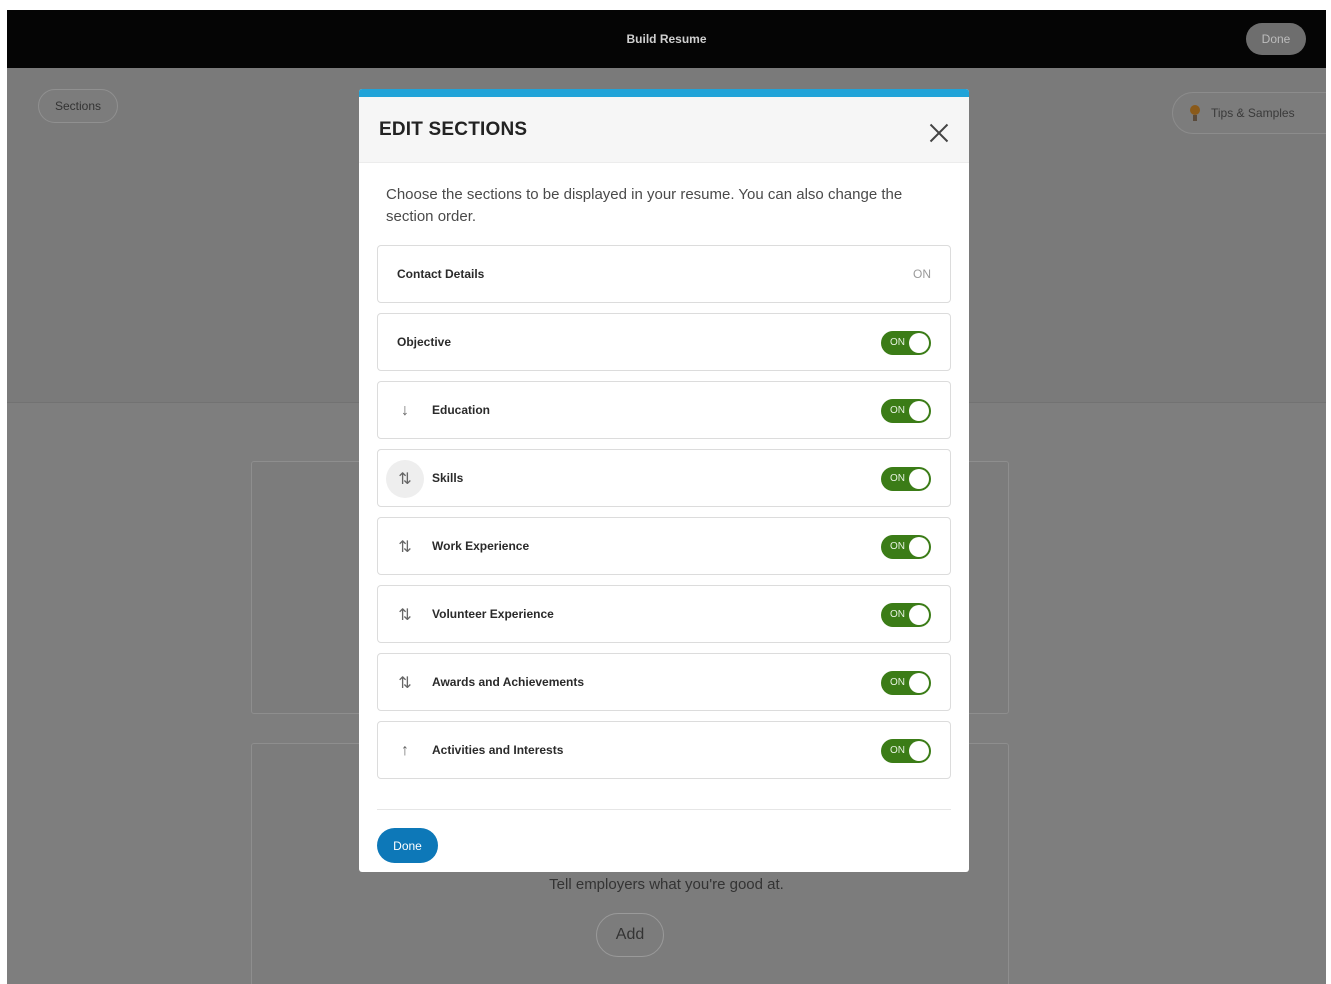 This screenshot has height=984, width=1331. I want to click on section-row-label: Objective, so click(424, 342).